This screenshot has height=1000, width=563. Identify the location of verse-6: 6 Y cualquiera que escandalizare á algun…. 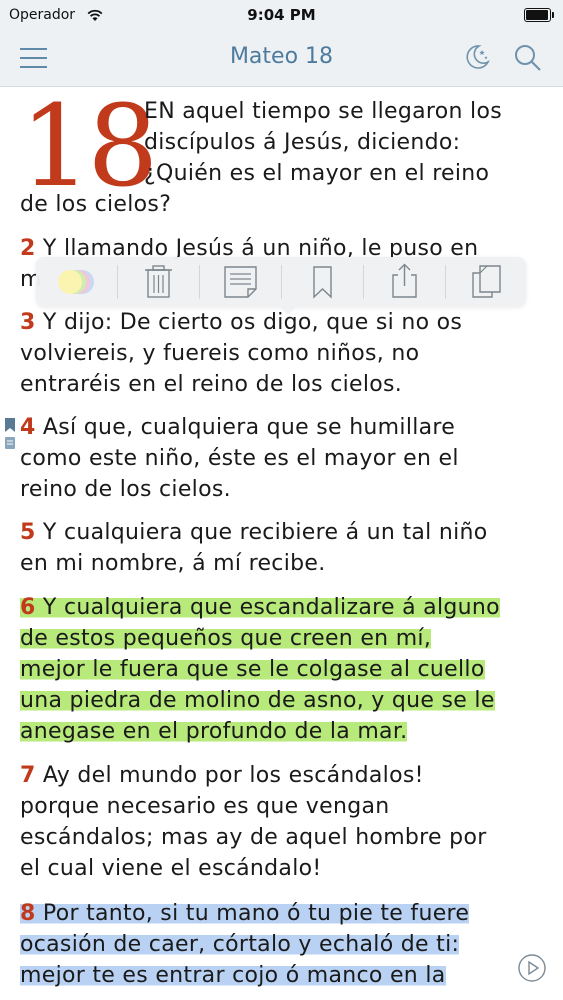
(282, 669).